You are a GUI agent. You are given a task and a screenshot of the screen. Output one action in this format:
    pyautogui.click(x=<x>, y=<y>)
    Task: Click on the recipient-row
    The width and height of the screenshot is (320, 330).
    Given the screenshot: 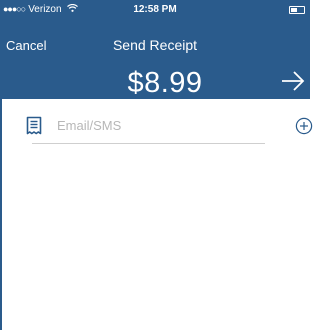 What is the action you would take?
    pyautogui.click(x=156, y=128)
    